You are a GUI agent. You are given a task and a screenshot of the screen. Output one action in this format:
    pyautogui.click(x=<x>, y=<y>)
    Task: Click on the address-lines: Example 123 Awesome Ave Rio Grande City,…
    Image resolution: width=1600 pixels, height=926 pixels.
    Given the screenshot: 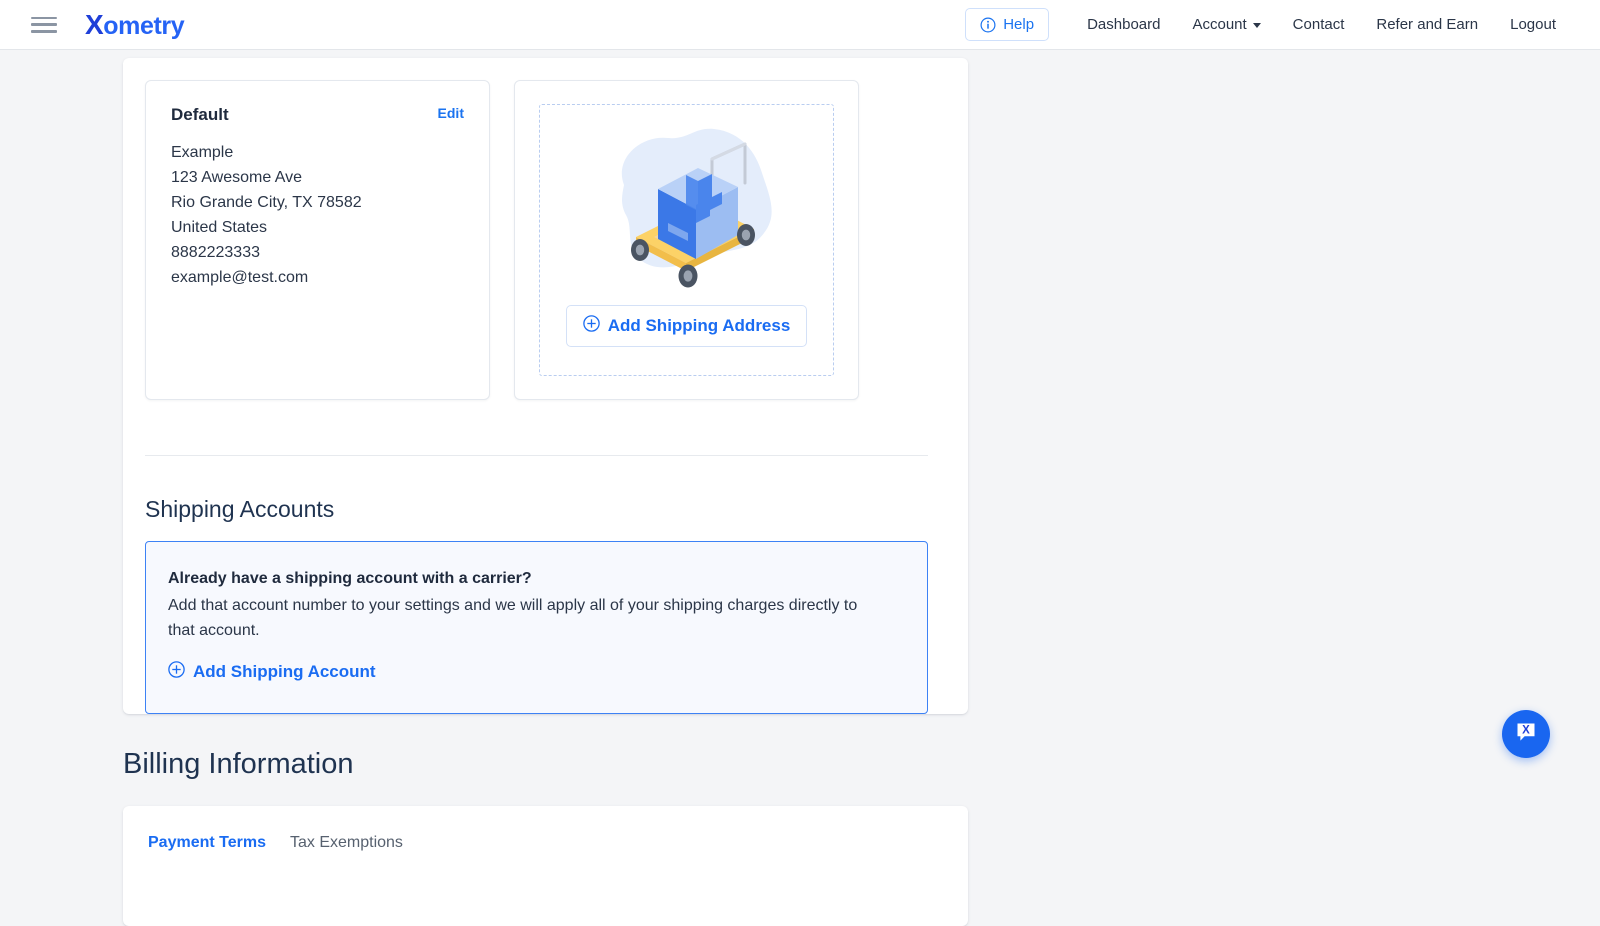 What is the action you would take?
    pyautogui.click(x=317, y=215)
    